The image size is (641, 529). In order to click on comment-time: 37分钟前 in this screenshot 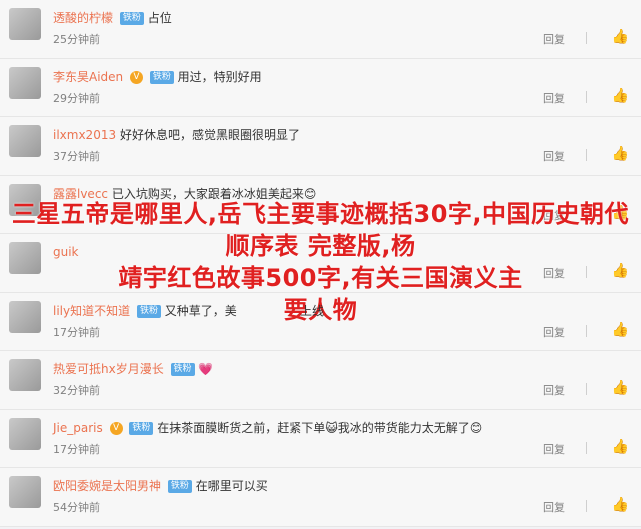, I will do `click(76, 156)`.